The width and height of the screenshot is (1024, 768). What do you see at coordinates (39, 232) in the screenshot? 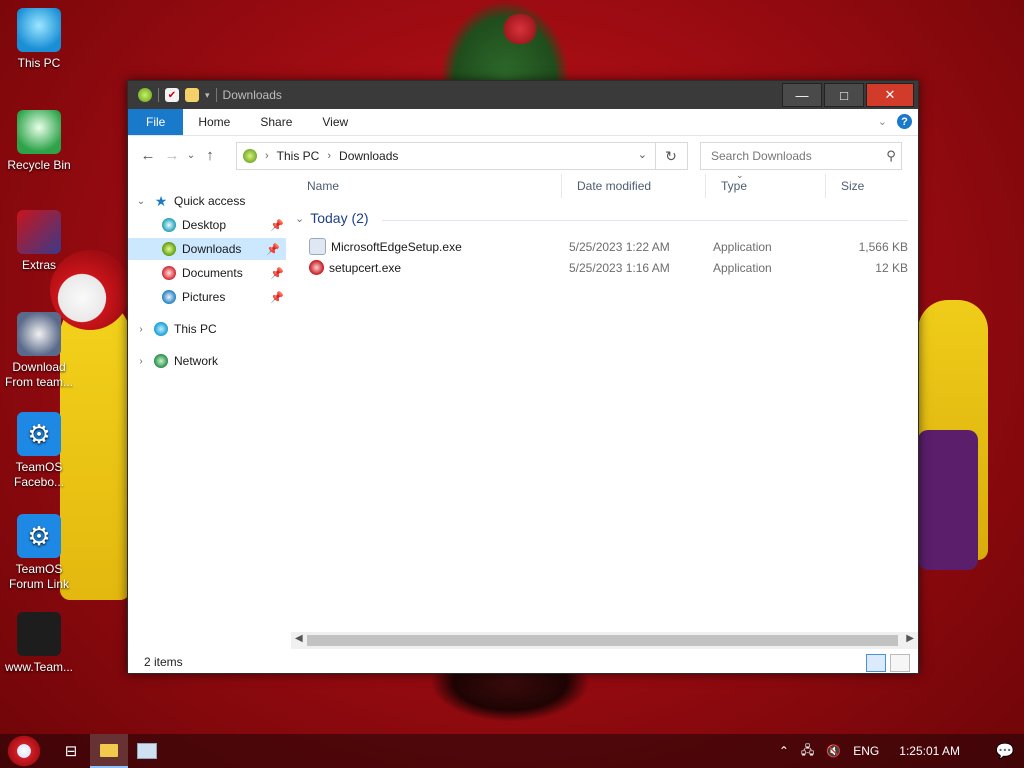
I see `extras-icon` at bounding box center [39, 232].